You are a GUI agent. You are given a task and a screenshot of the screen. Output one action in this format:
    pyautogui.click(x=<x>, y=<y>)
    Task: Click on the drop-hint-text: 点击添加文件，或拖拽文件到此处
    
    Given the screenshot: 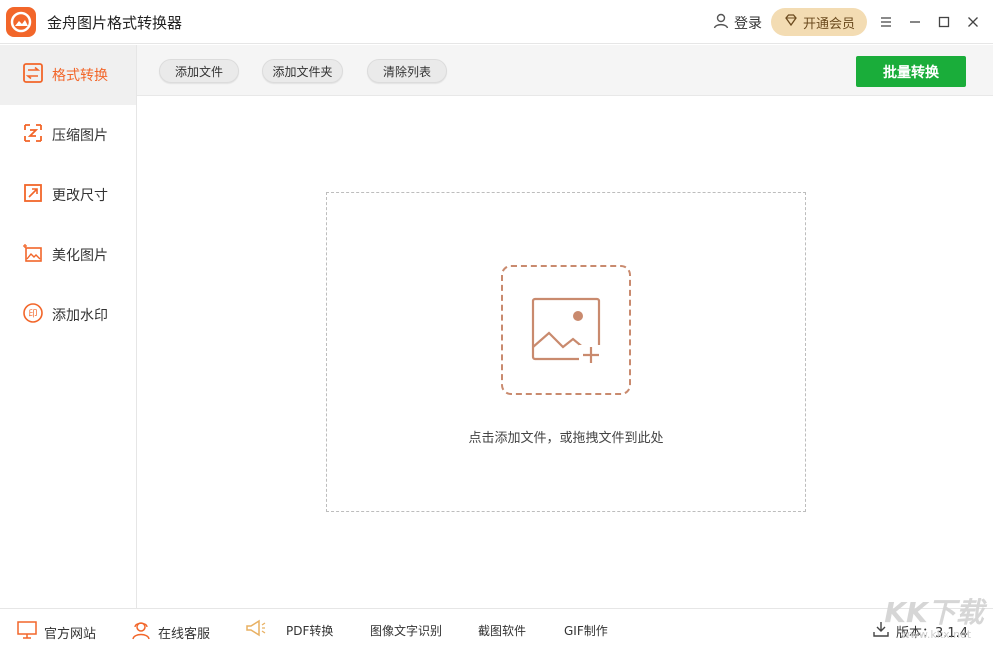 What is the action you would take?
    pyautogui.click(x=566, y=438)
    